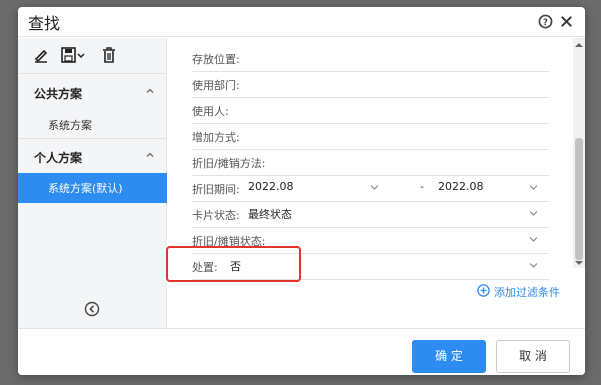 This screenshot has width=601, height=385. Describe the element at coordinates (92, 157) in the screenshot. I see `group-personal-schemes: 个人方案` at that location.